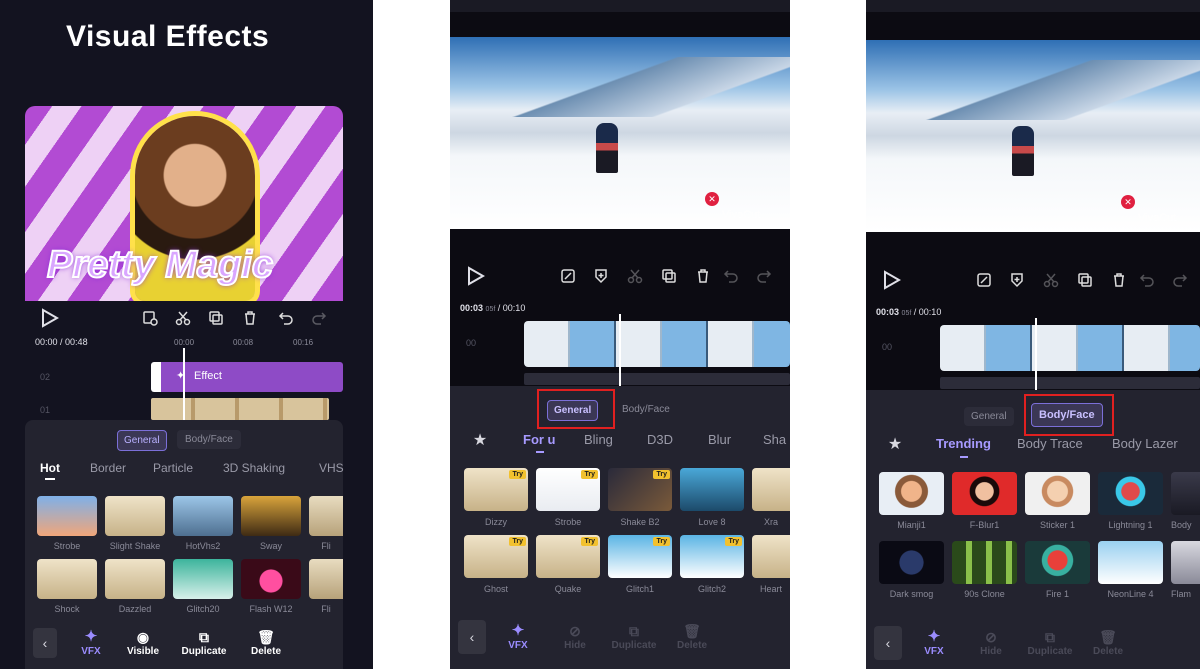 The width and height of the screenshot is (1200, 669). Describe the element at coordinates (247, 377) in the screenshot. I see `effect-track: ✦ Effect` at that location.